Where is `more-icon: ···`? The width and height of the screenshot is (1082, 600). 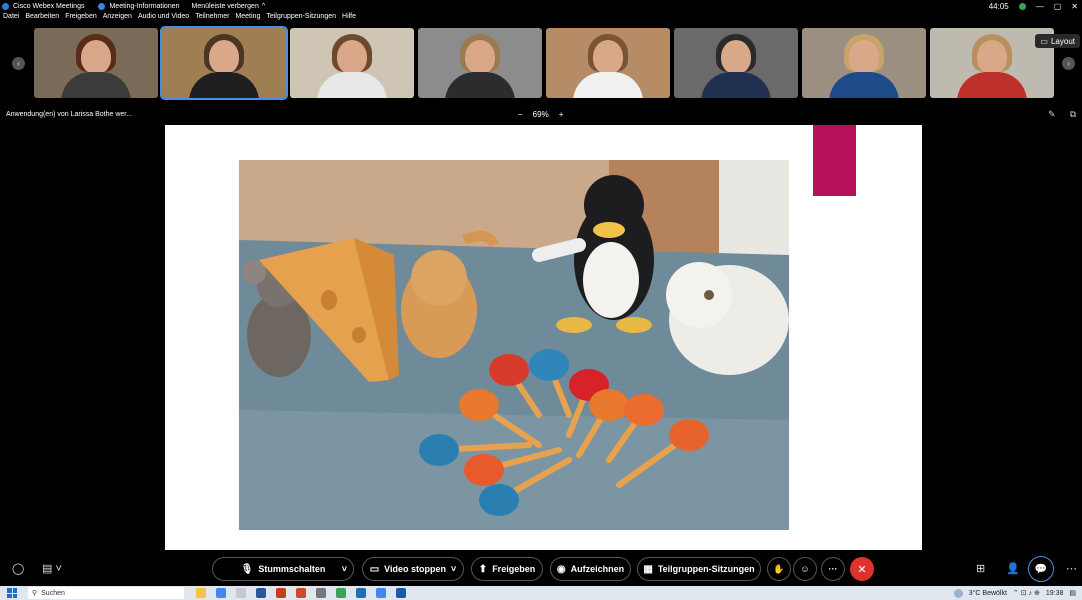
more-icon: ··· is located at coordinates (833, 569).